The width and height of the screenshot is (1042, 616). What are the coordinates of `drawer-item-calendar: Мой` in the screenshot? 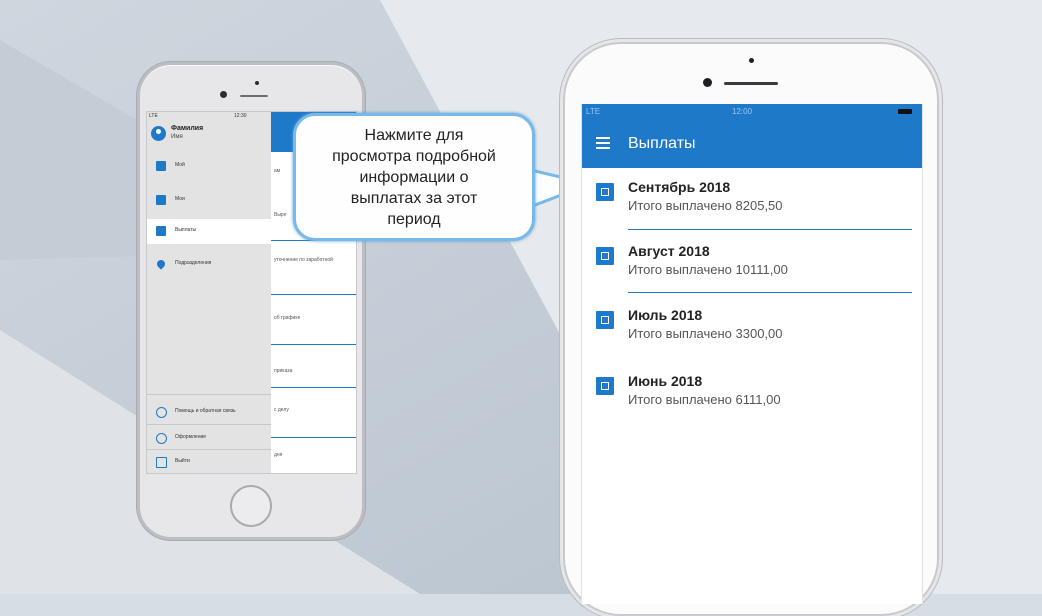 It's located at (209, 166).